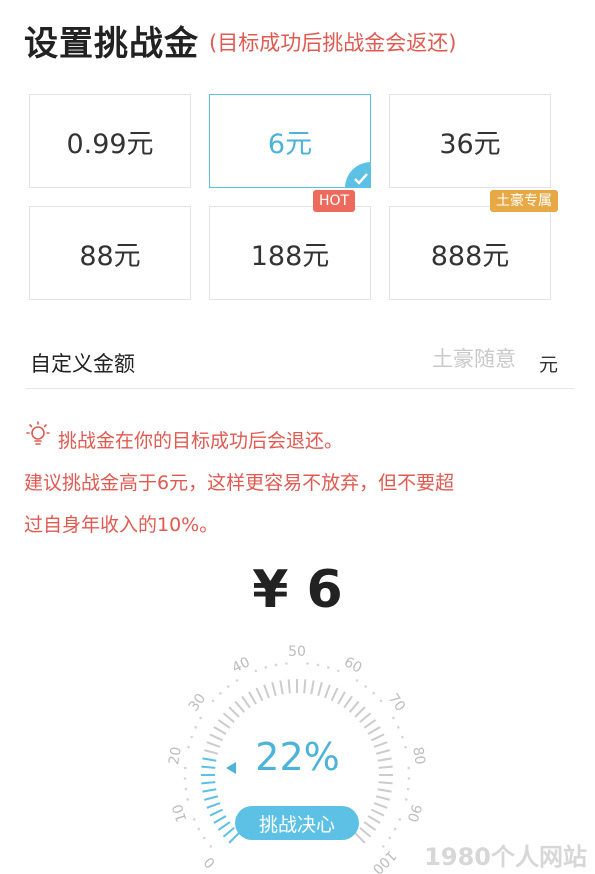 This screenshot has width=595, height=874. Describe the element at coordinates (548, 365) in the screenshot. I see `custom-amount-unit: 元` at that location.